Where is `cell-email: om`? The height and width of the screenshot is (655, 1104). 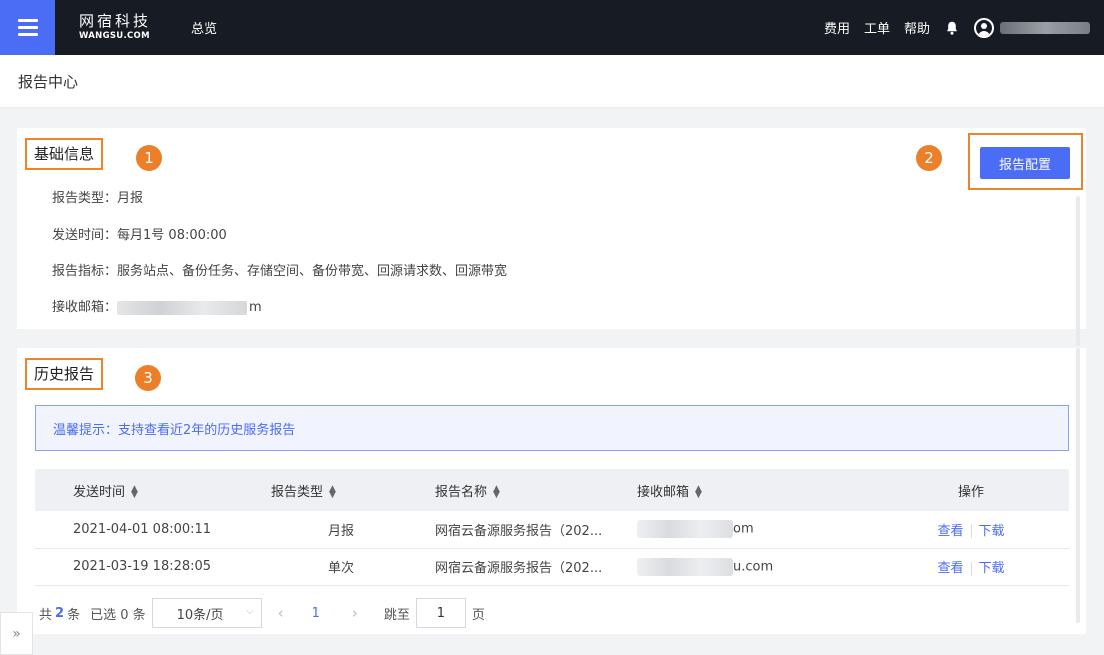 cell-email: om is located at coordinates (753, 530).